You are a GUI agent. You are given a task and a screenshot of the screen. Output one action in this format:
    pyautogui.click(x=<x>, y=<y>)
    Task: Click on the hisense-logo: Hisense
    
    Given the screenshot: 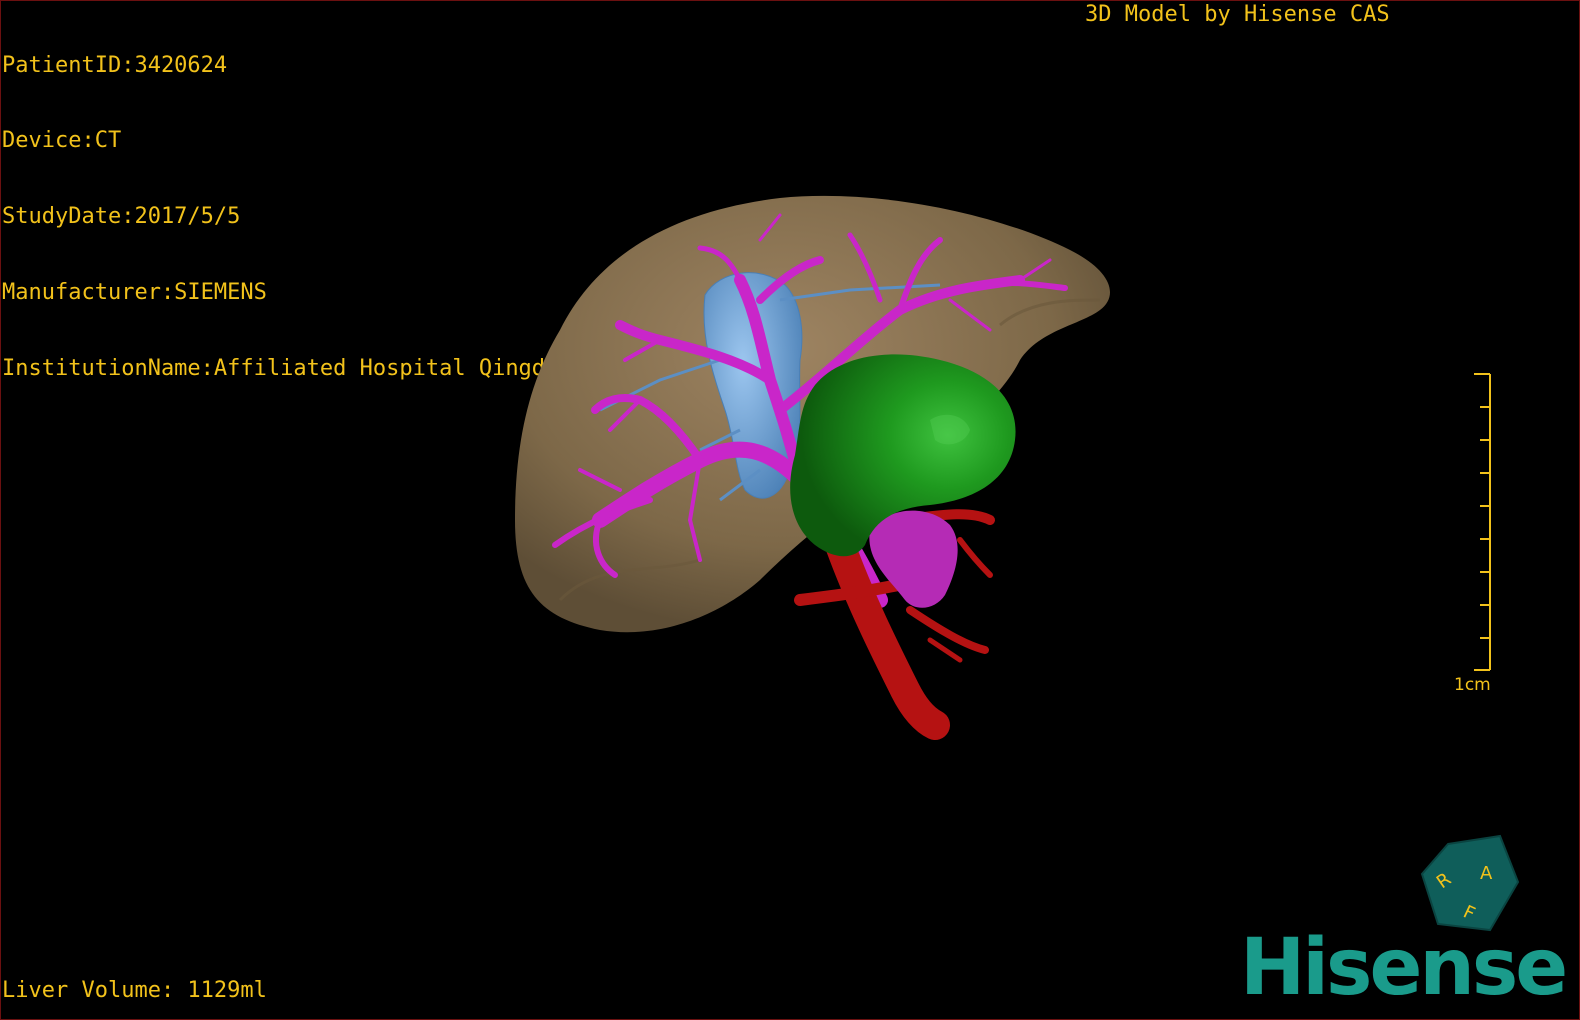 What is the action you would take?
    pyautogui.click(x=1404, y=968)
    